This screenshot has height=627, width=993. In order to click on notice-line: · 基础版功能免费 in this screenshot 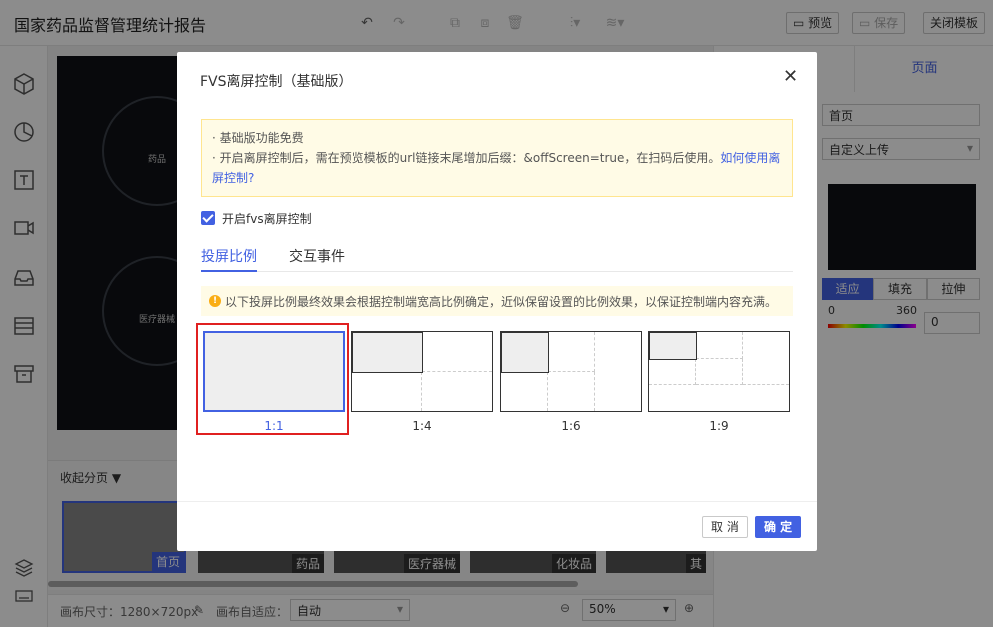, I will do `click(258, 138)`.